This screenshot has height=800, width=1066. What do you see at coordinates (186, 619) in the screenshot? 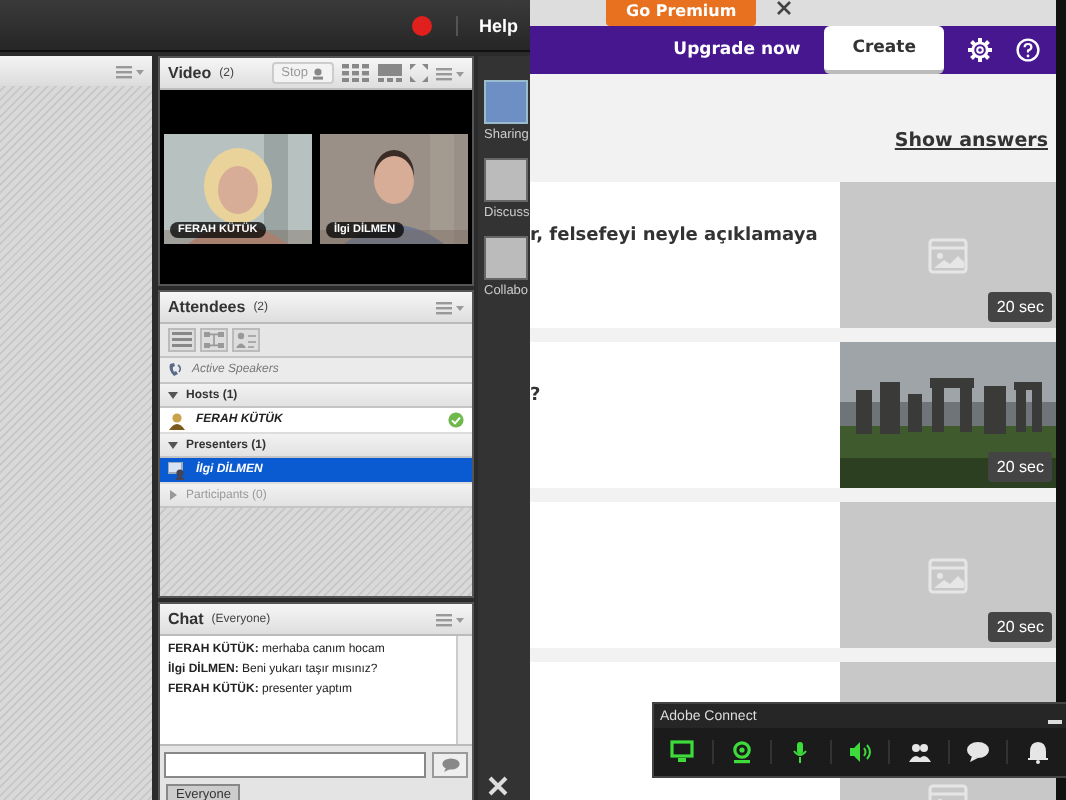
I see `pod-title: Chat` at bounding box center [186, 619].